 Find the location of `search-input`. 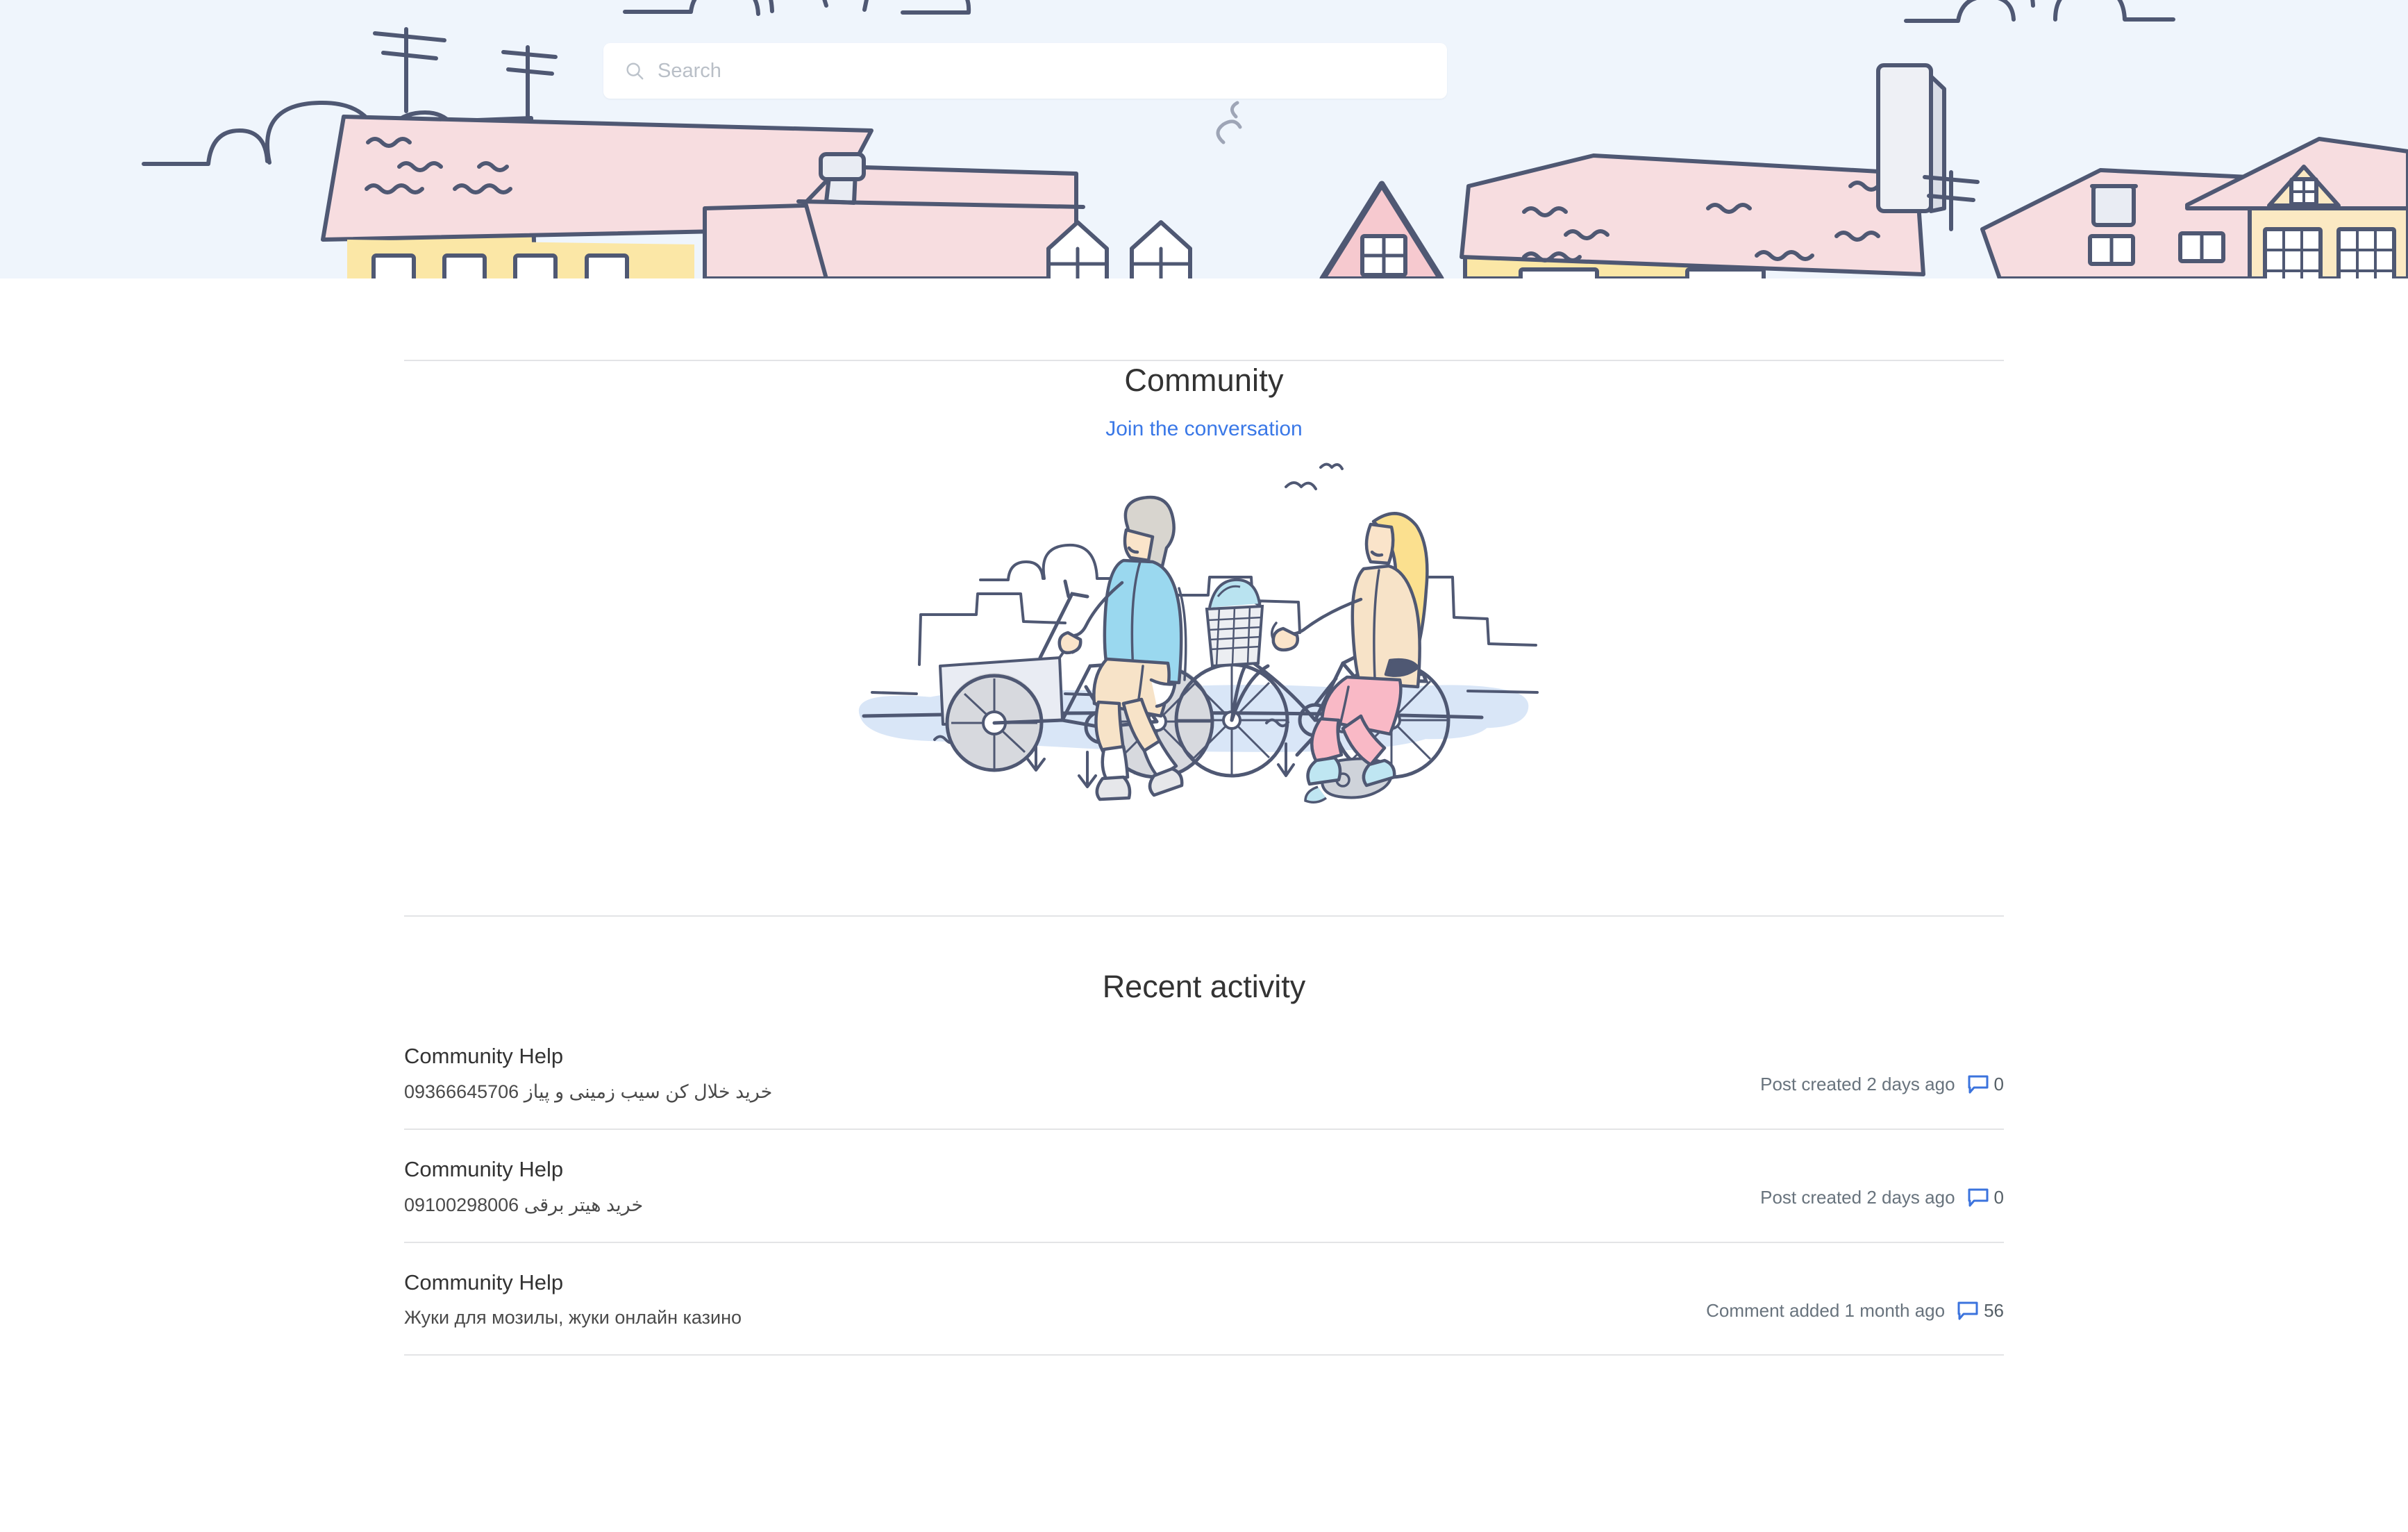

search-input is located at coordinates (1005, 71).